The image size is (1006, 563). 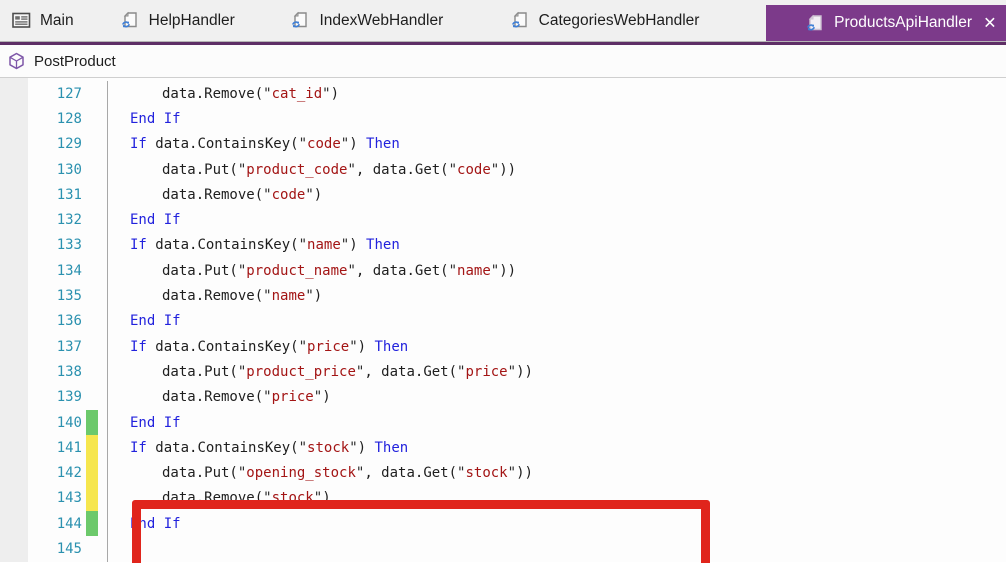 What do you see at coordinates (503, 195) in the screenshot?
I see `code-line: 131 data.Remove("code")` at bounding box center [503, 195].